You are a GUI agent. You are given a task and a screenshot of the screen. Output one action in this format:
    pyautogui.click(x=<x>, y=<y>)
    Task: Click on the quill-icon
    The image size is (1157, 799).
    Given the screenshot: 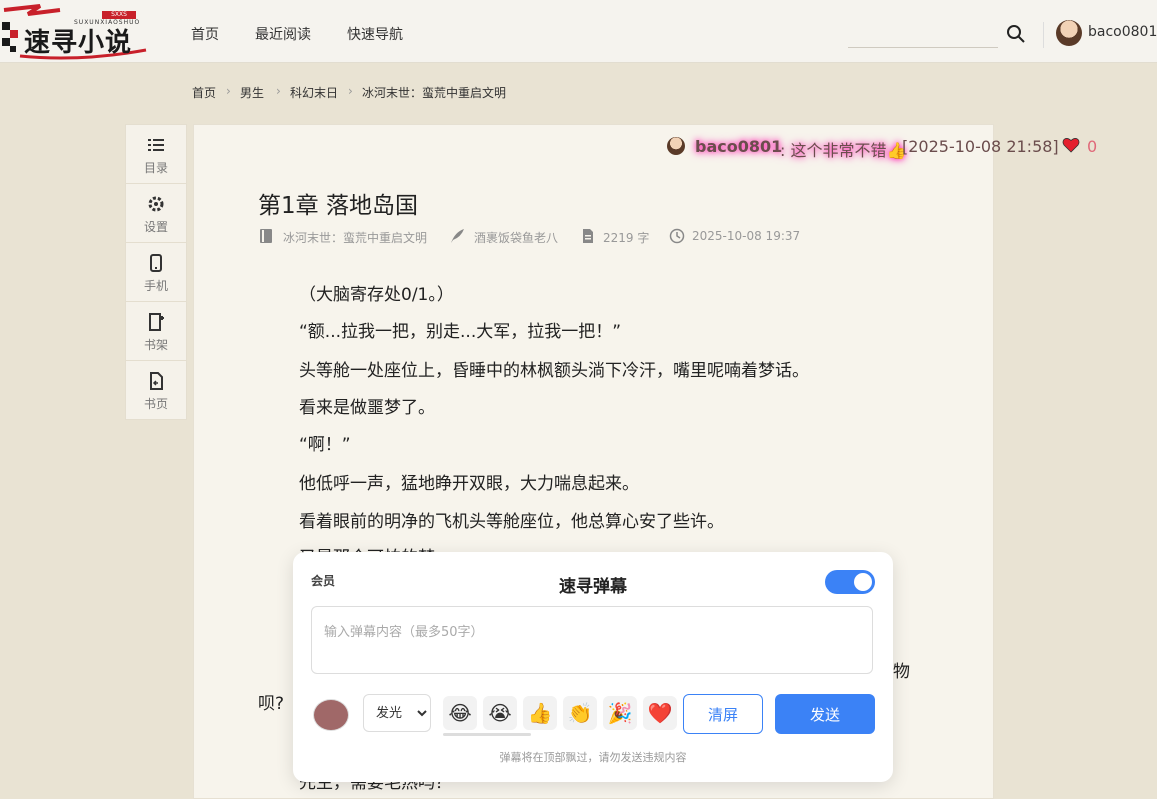 What is the action you would take?
    pyautogui.click(x=457, y=236)
    